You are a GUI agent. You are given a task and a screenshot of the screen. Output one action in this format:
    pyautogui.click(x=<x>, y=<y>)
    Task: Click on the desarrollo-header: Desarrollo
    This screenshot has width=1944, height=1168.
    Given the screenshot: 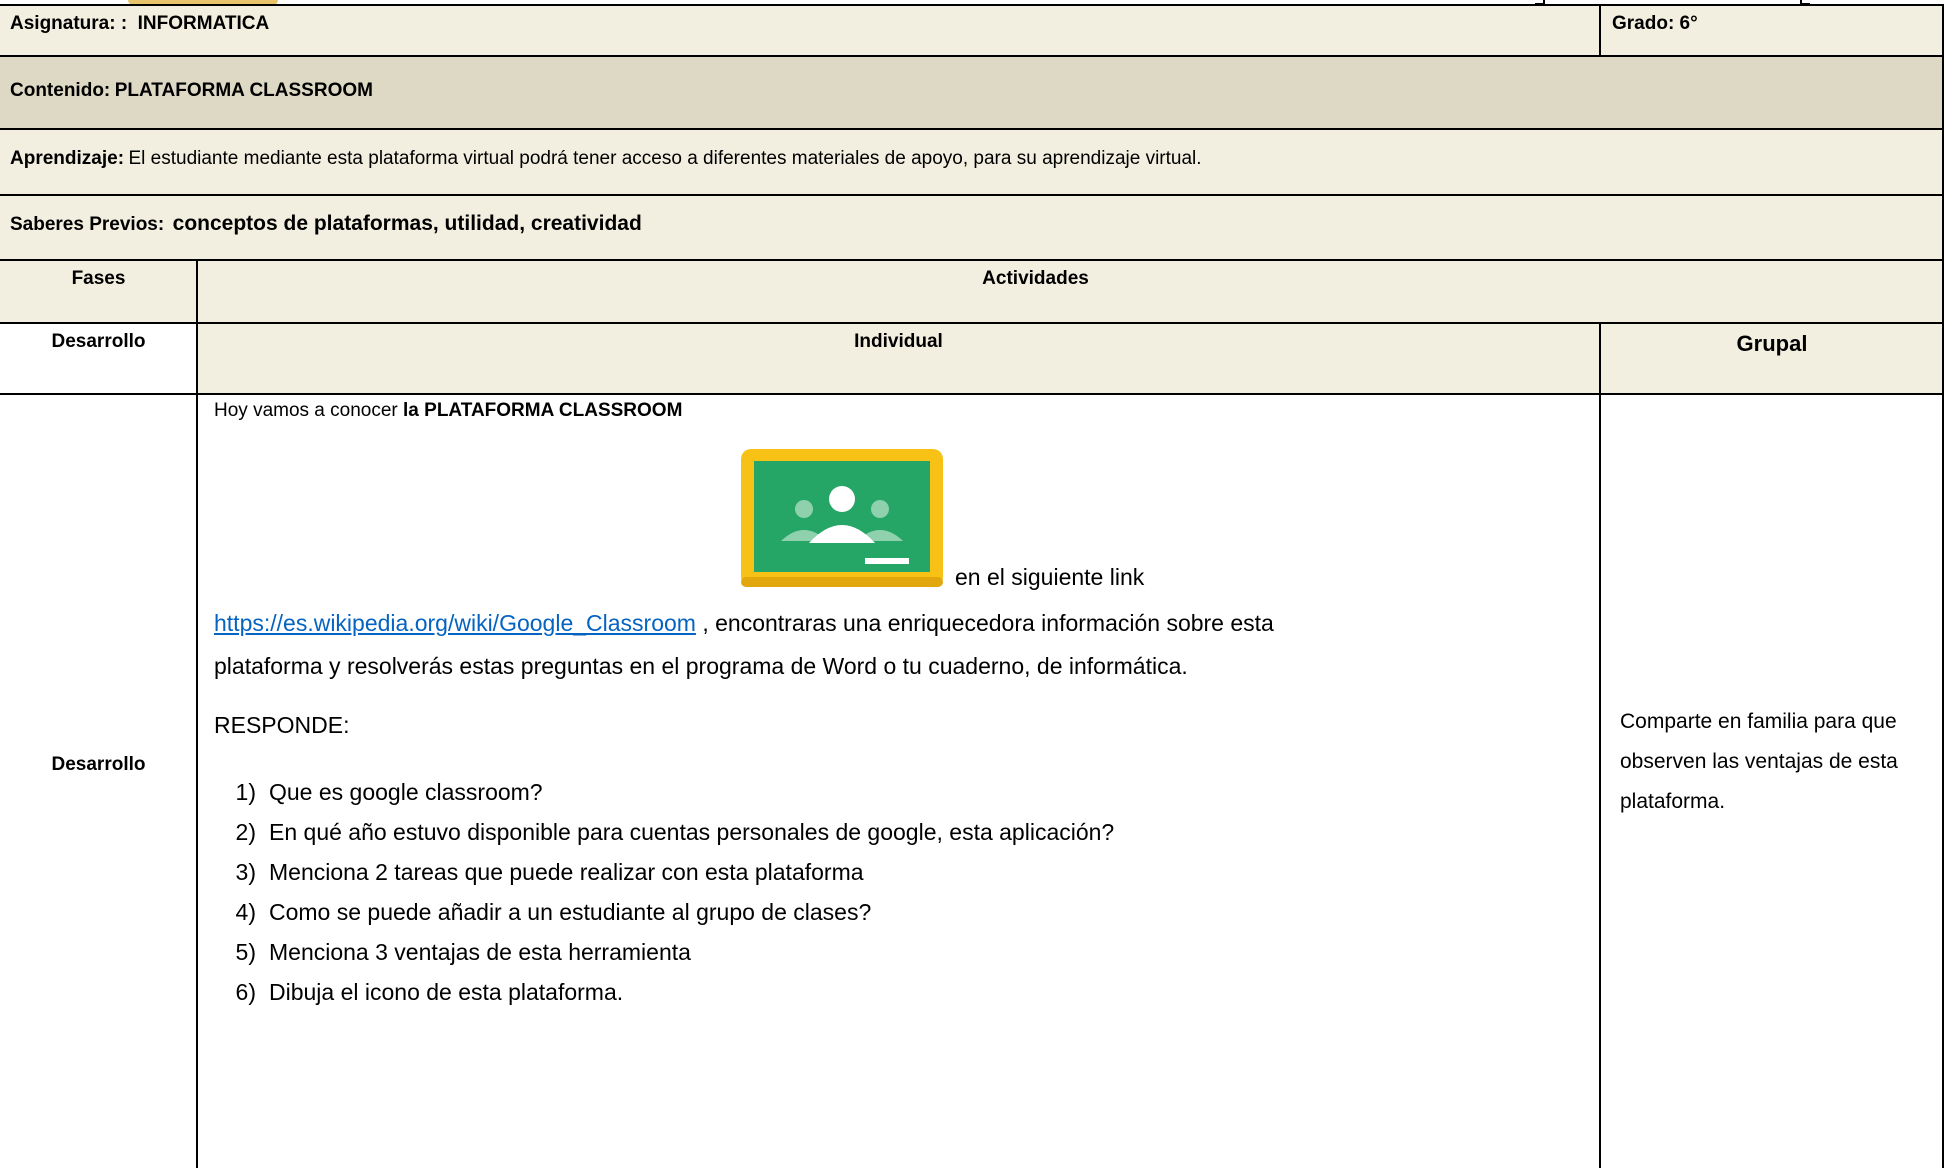 What is the action you would take?
    pyautogui.click(x=98, y=341)
    